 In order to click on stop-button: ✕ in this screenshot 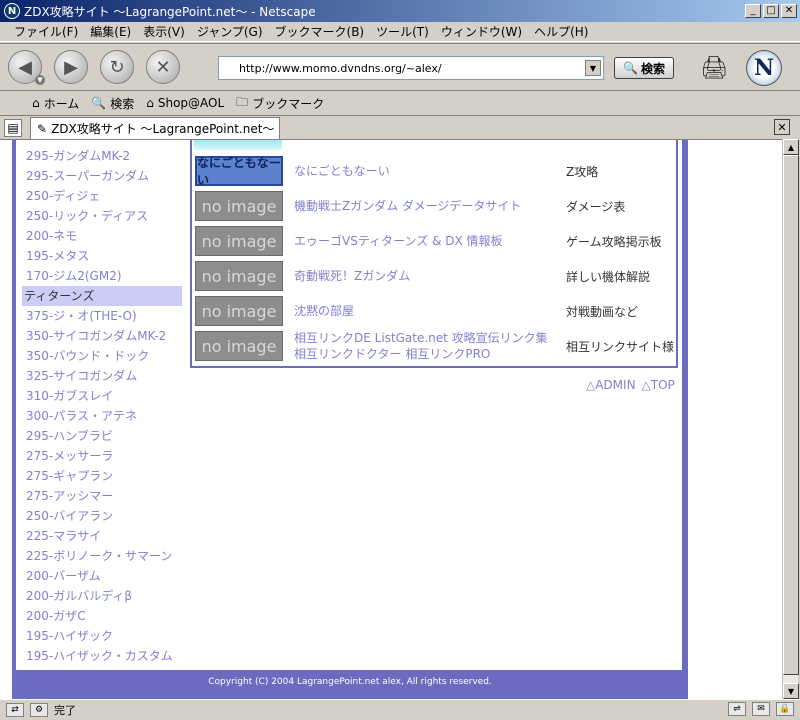, I will do `click(163, 67)`.